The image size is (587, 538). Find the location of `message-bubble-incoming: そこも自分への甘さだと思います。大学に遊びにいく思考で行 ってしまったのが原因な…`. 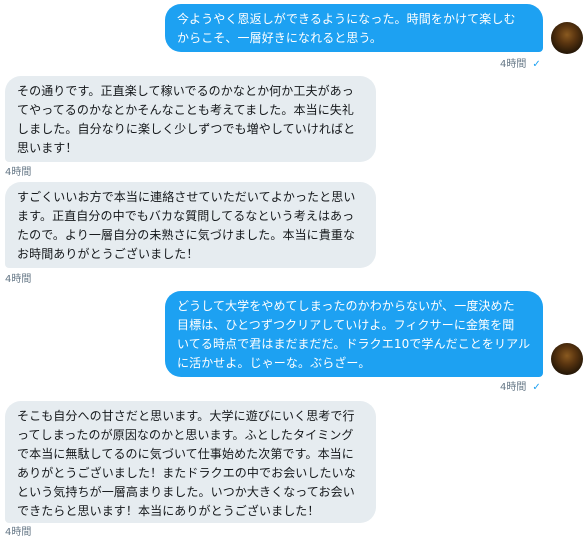

message-bubble-incoming: そこも自分への甘さだと思います。大学に遊びにいく思考で行 ってしまったのが原因な… is located at coordinates (190, 462).